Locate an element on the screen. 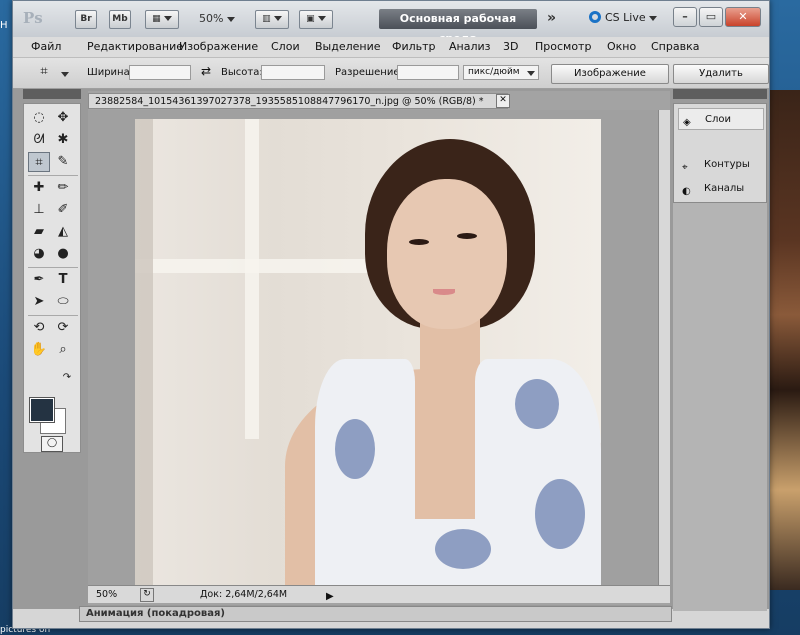  zoom-level-dropdown: 50% is located at coordinates (217, 18).